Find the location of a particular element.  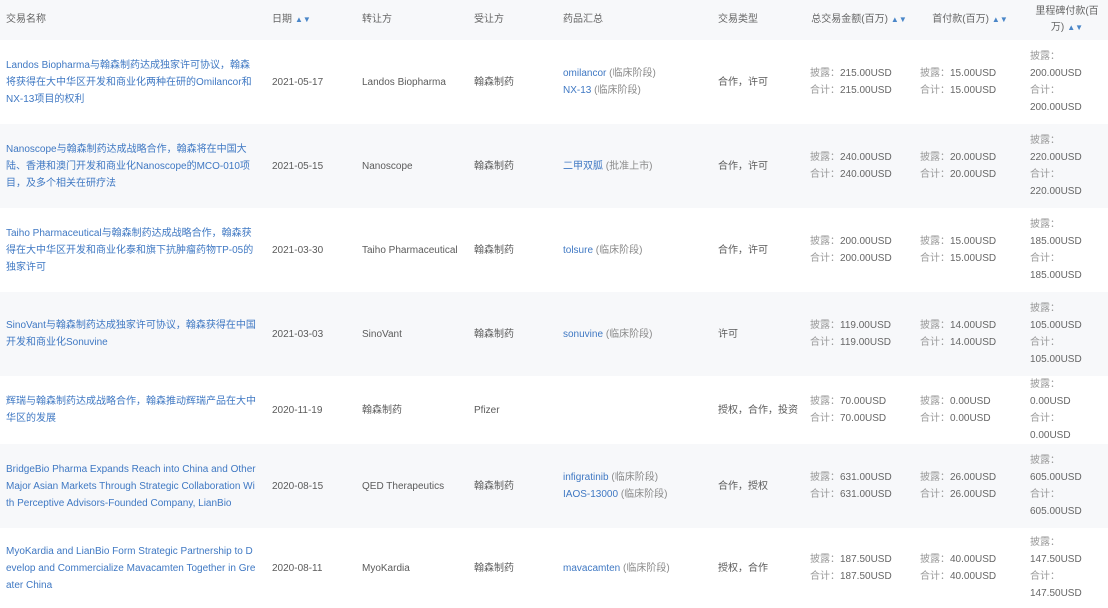

milestone-cell: 披露：220.00USD 合计：220.00USD is located at coordinates (1067, 166).